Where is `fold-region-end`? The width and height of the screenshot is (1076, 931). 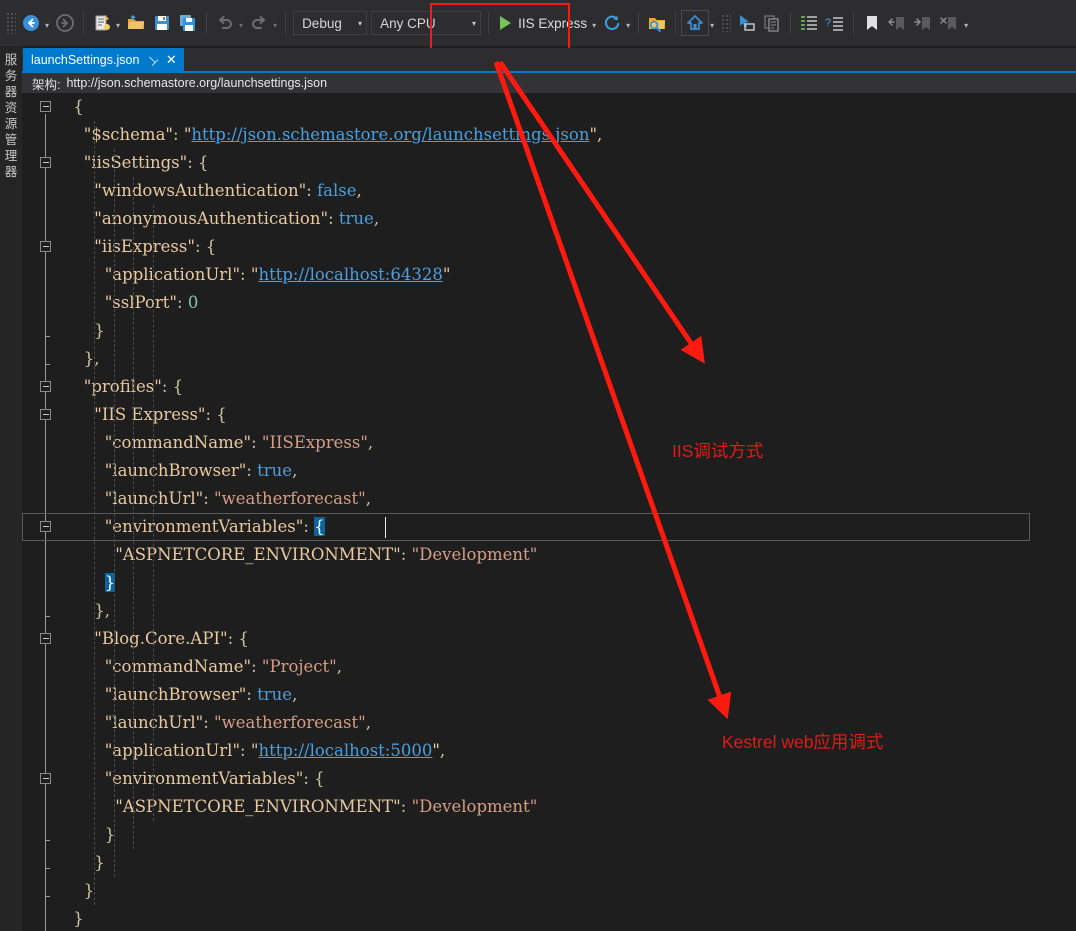 fold-region-end is located at coordinates (47, 336).